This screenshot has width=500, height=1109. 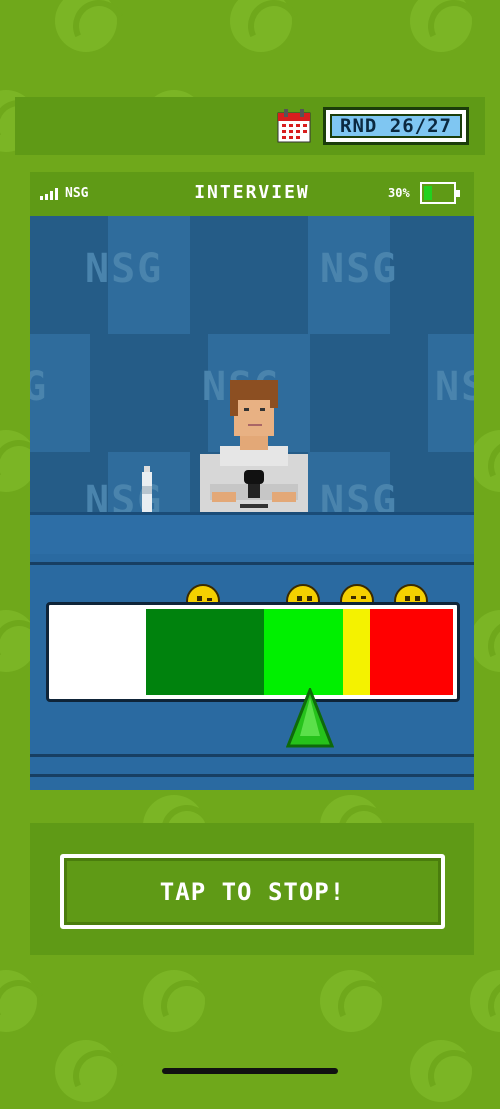 I want to click on battery-fill, so click(x=428, y=193).